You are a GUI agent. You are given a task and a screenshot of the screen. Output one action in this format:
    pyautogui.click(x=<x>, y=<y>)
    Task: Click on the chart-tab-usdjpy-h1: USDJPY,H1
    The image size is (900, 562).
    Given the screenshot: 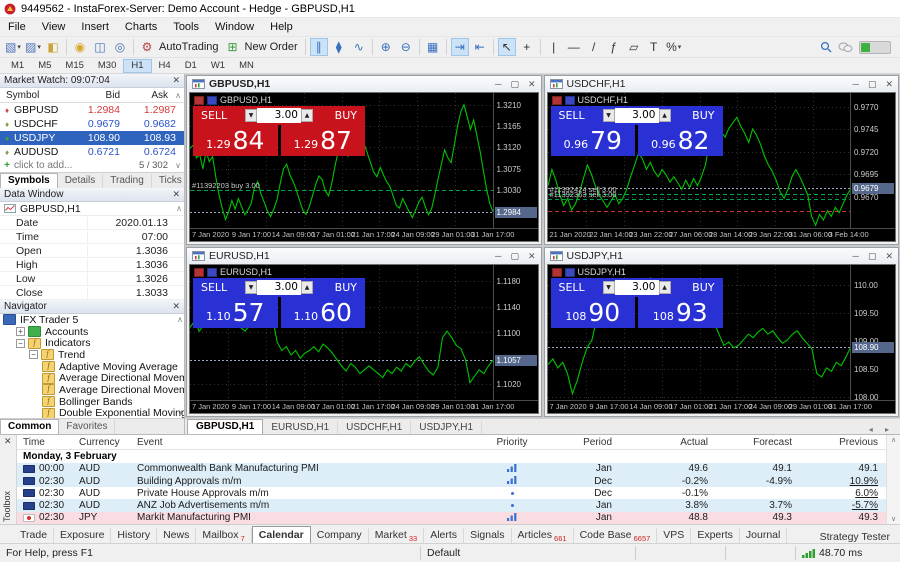 What is the action you would take?
    pyautogui.click(x=447, y=427)
    